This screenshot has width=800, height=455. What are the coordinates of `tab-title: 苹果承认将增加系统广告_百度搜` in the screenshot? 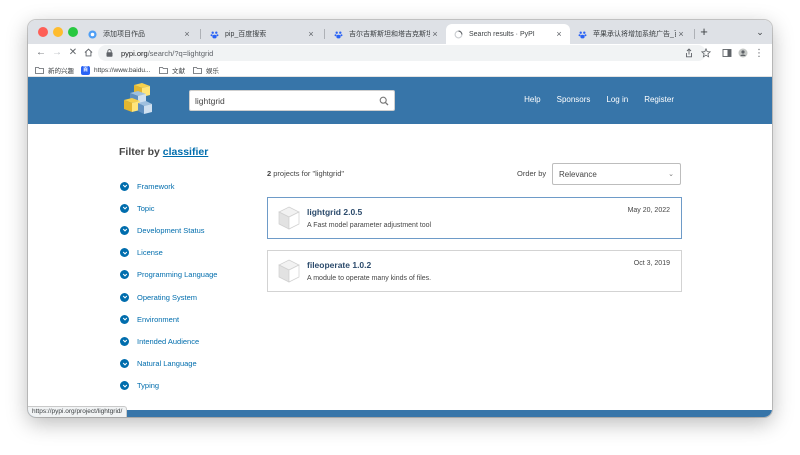 It's located at (634, 34).